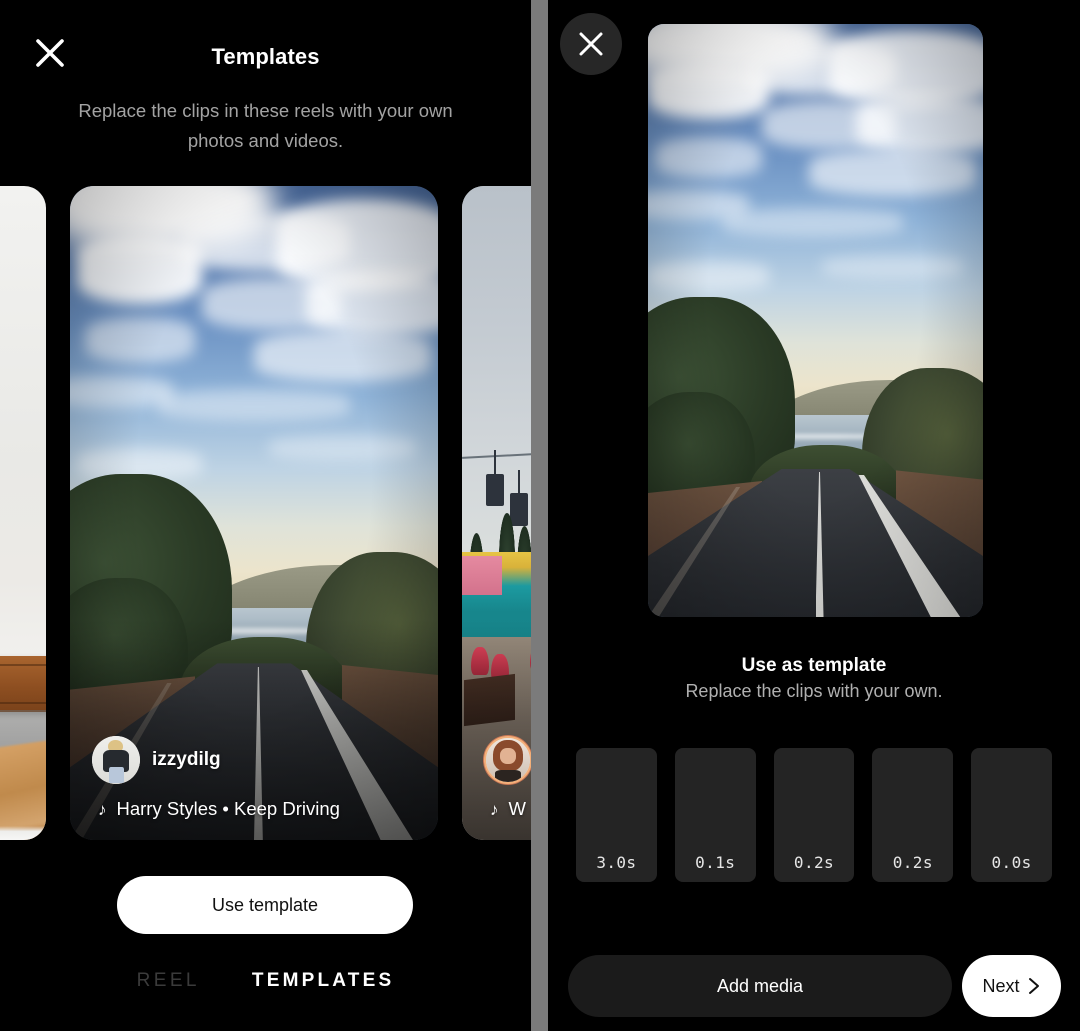 This screenshot has width=1080, height=1031. I want to click on clip-timeline: 3.0s 0.1s 0.2s 0.2s 0.0s, so click(814, 815).